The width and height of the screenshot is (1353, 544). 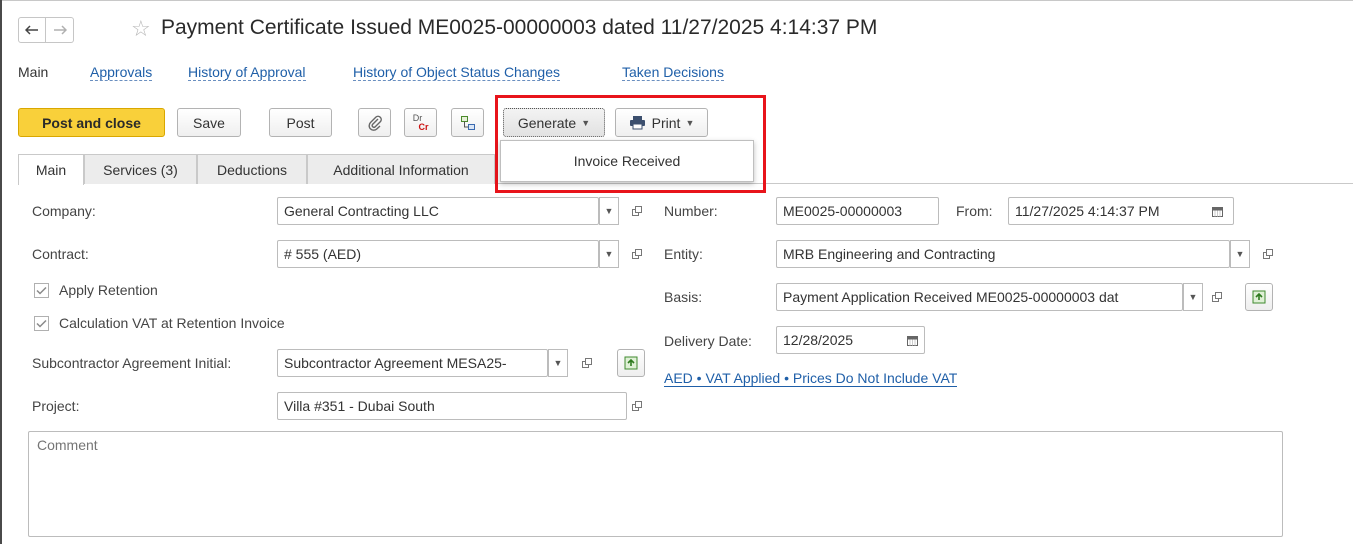 What do you see at coordinates (252, 169) in the screenshot?
I see `tab-deductions: Deductions` at bounding box center [252, 169].